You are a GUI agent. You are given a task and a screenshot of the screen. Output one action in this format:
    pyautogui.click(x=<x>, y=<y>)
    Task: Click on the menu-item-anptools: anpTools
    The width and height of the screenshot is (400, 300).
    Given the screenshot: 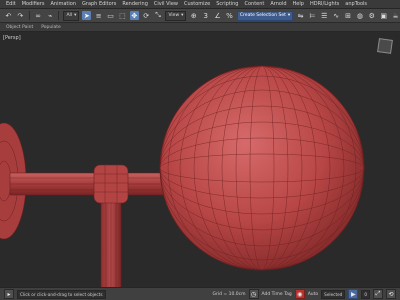 What is the action you would take?
    pyautogui.click(x=356, y=4)
    